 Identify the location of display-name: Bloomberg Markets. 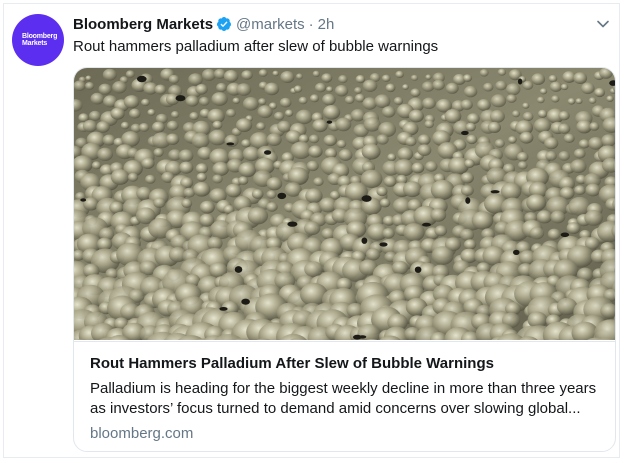
(143, 24).